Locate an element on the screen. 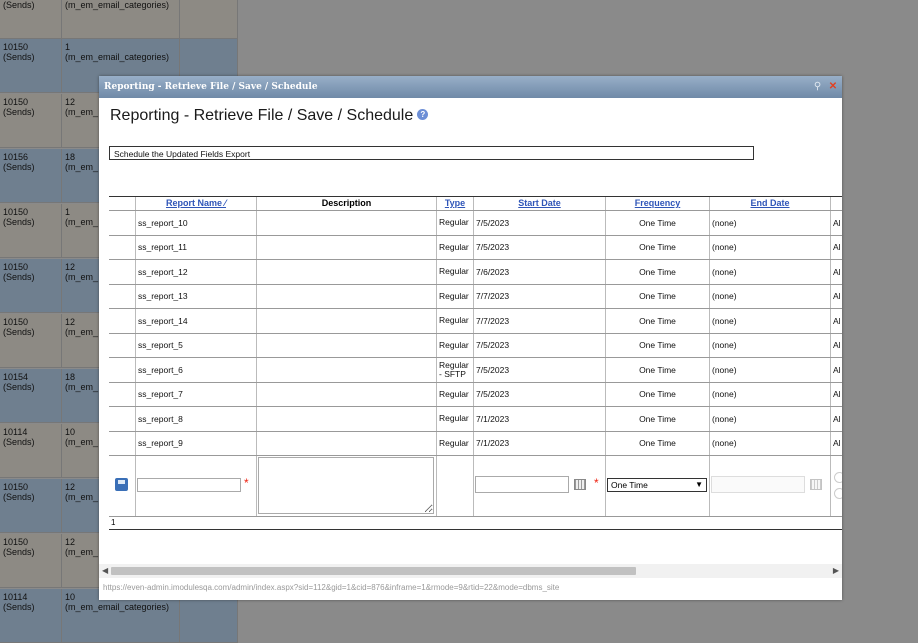 This screenshot has height=643, width=918. new-row-extra-cell is located at coordinates (836, 486).